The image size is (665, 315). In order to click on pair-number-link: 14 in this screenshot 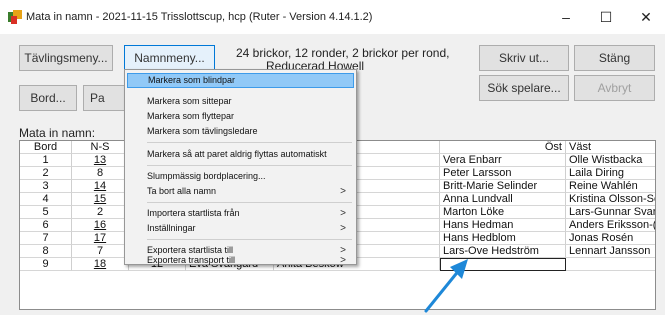, I will do `click(100, 186)`.